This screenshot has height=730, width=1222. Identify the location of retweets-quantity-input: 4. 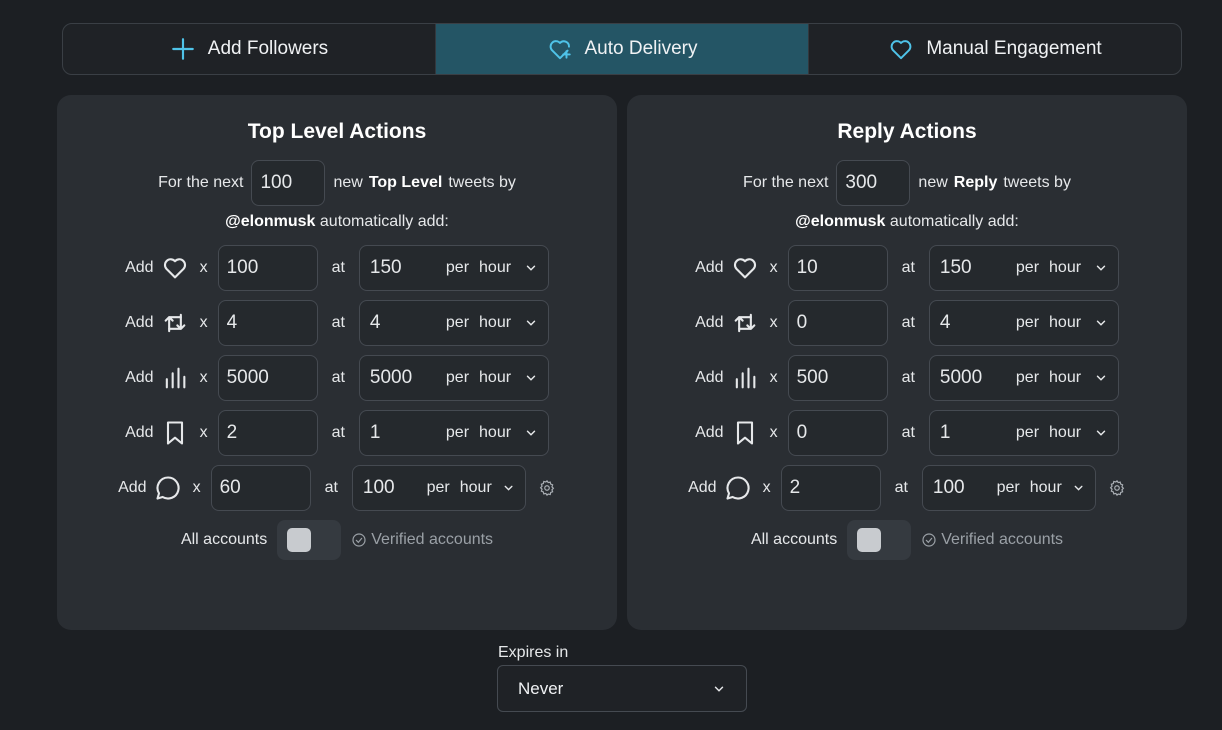
(267, 323).